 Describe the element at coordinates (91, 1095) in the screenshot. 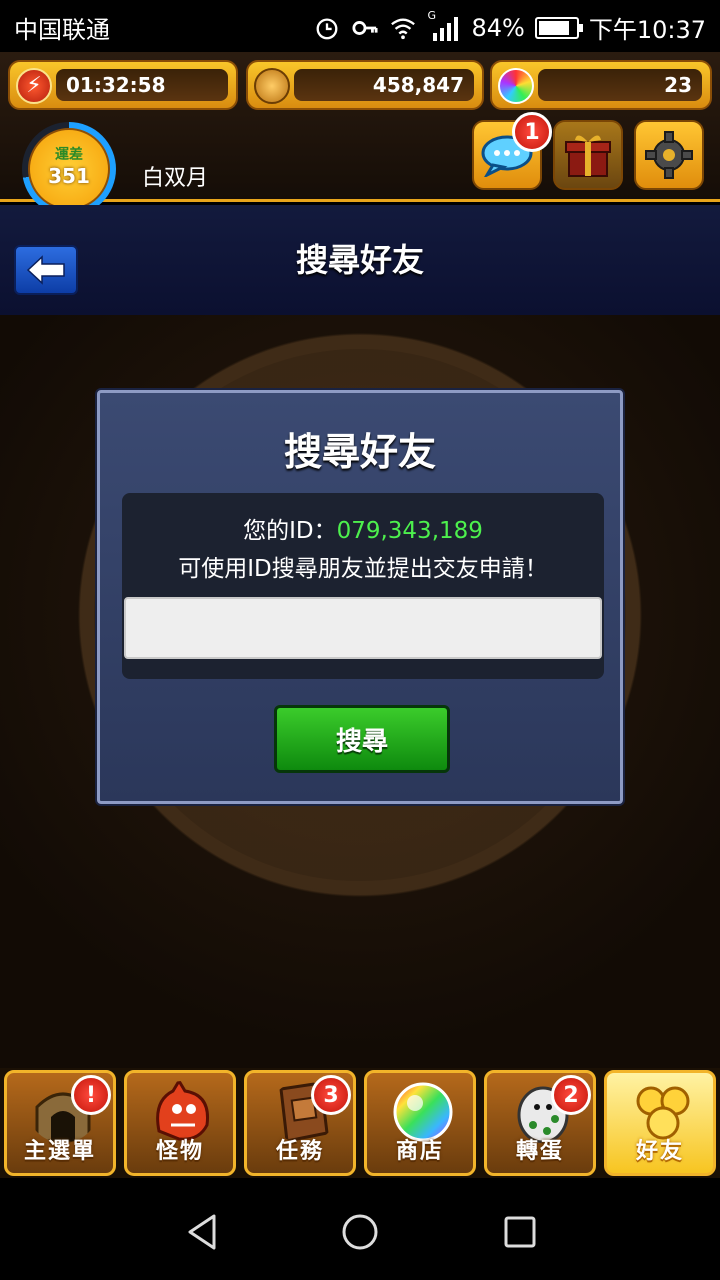

I see `nav-badge: !` at that location.